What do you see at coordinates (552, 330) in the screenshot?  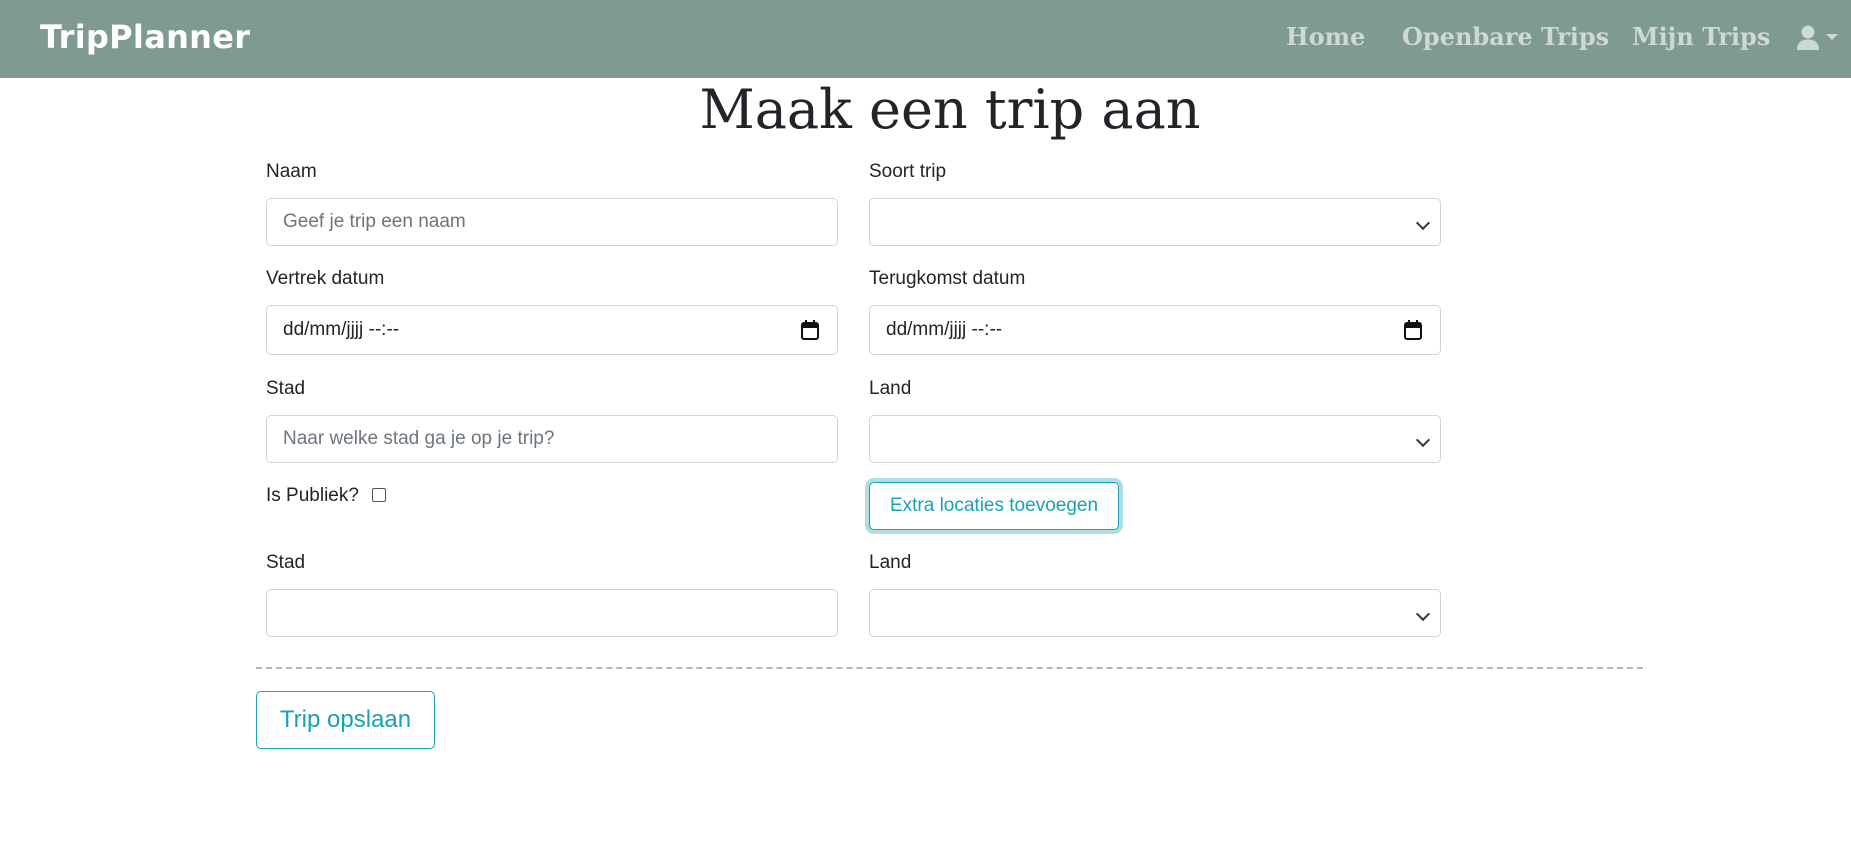 I see `departure-date-input: dd/mm/jjjj --:--` at bounding box center [552, 330].